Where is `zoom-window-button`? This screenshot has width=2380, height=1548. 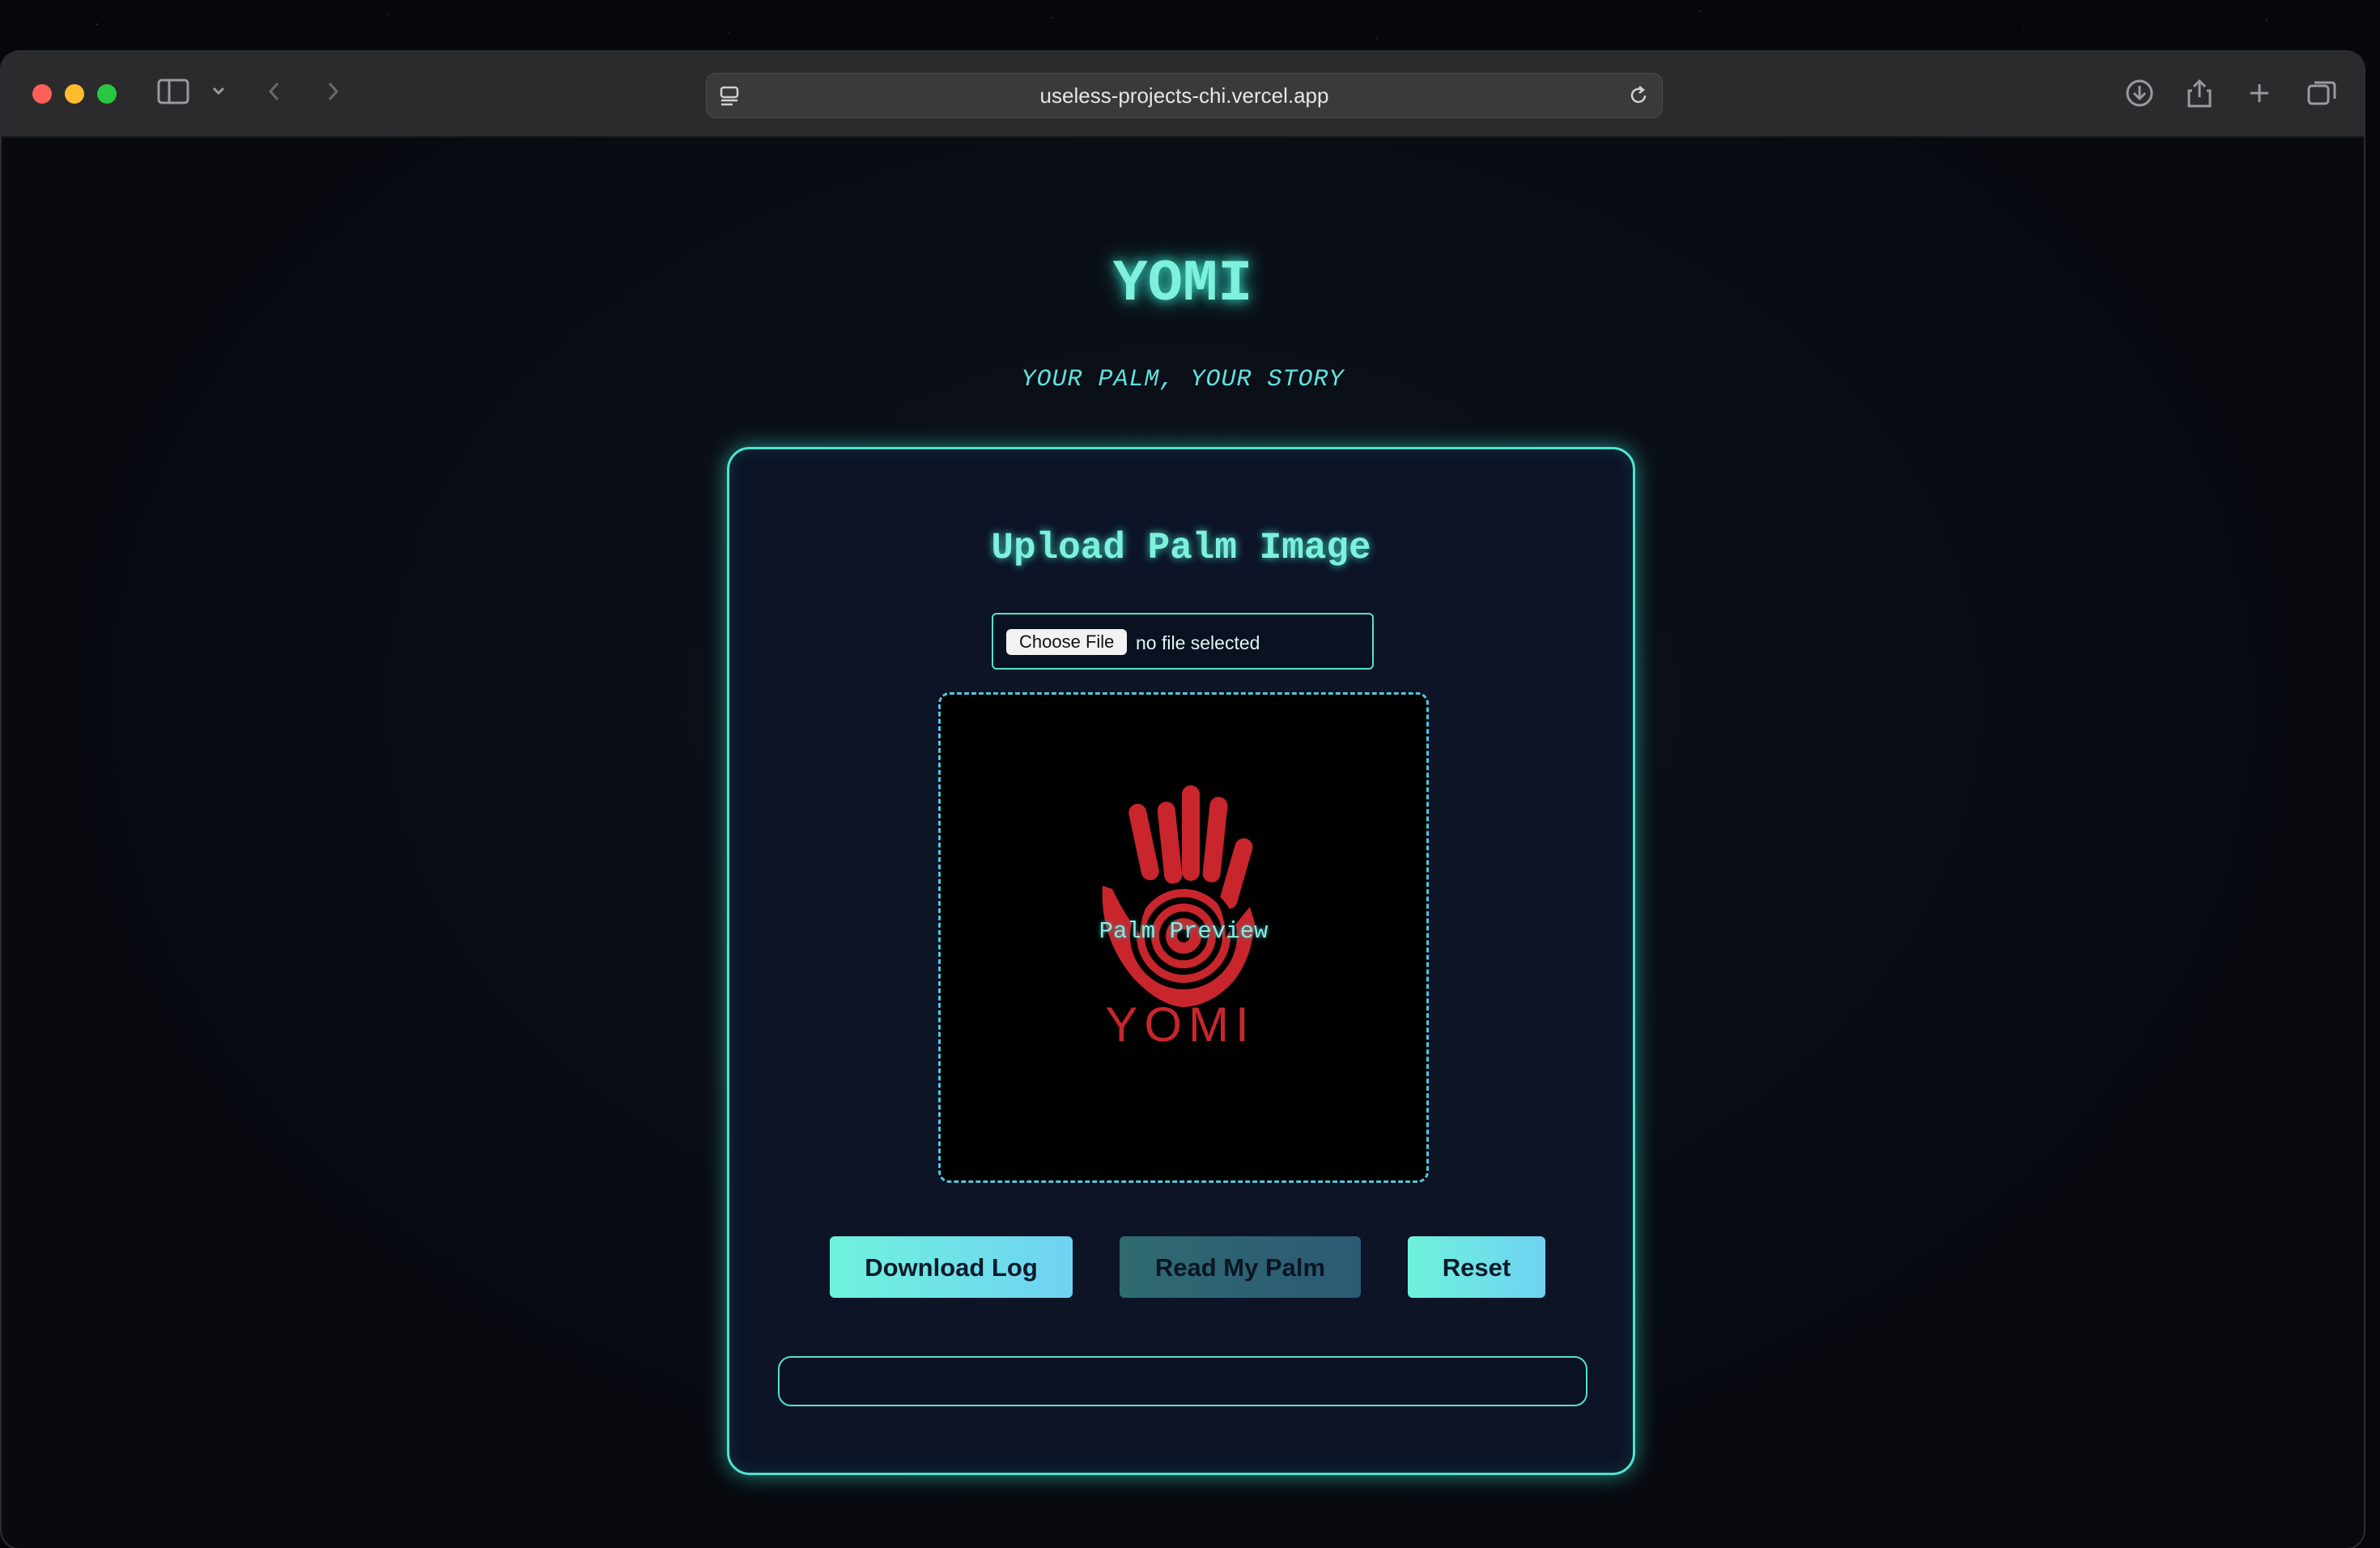
zoom-window-button is located at coordinates (107, 94).